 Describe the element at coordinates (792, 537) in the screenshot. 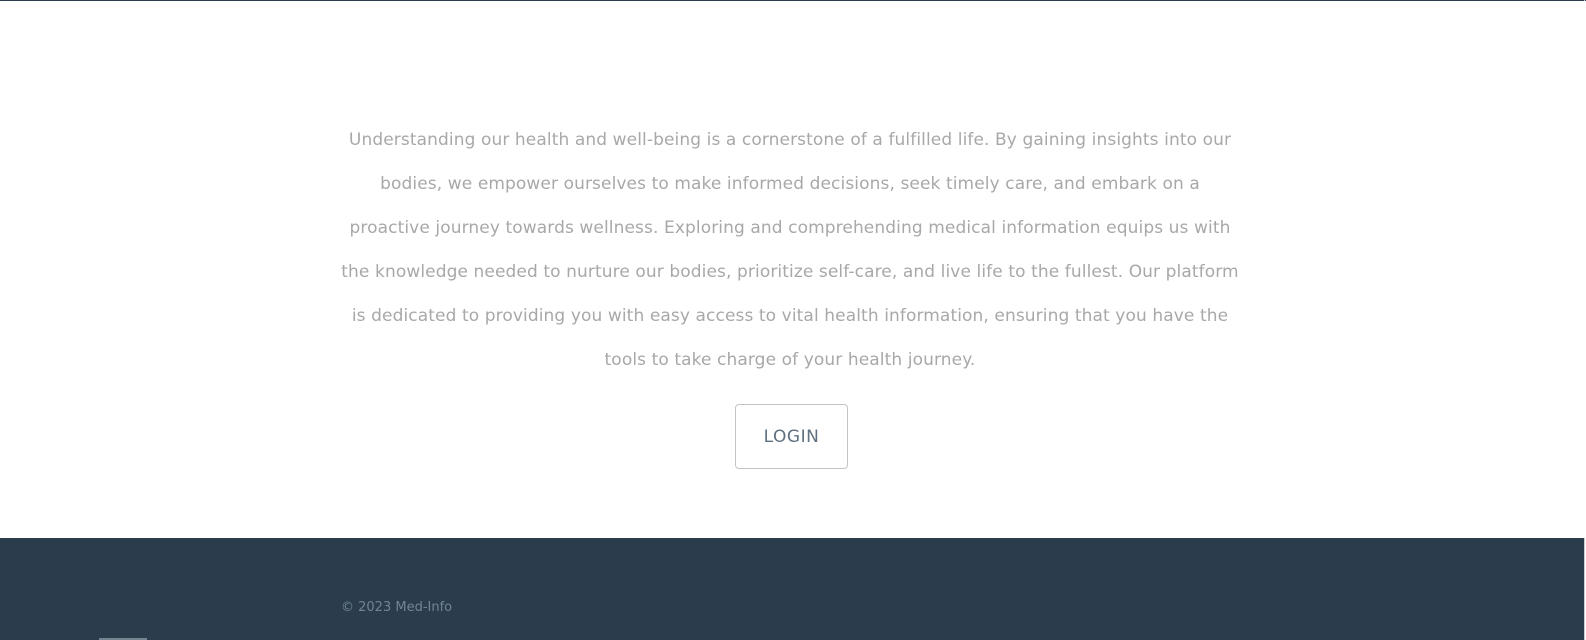

I see `footer-top-line` at that location.